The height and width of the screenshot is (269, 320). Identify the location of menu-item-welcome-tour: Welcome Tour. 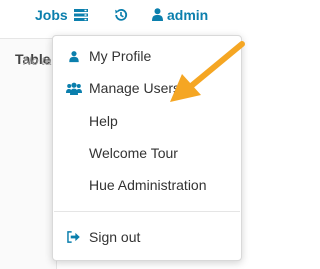
(147, 153).